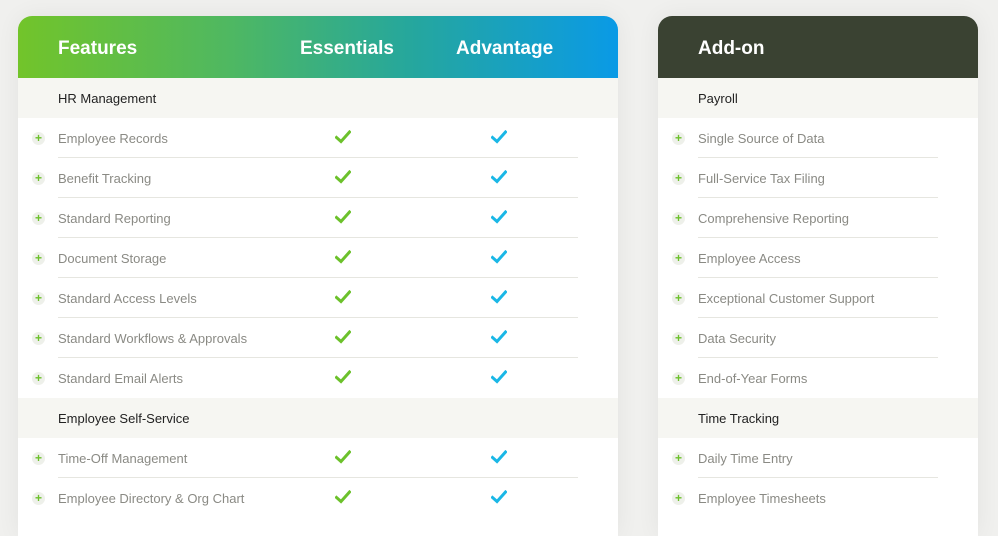  I want to click on feature-label: End-of-Year Forms, so click(753, 378).